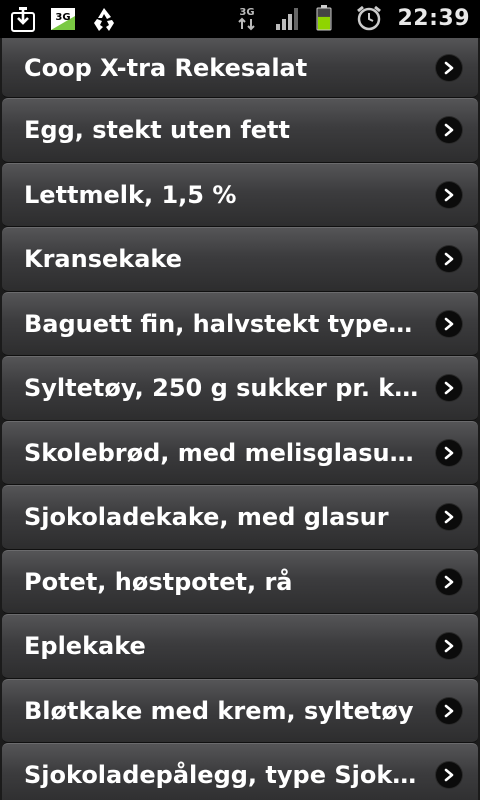  I want to click on list-item-label: Sjokoladepålegg, type Sjokade, so click(222, 775).